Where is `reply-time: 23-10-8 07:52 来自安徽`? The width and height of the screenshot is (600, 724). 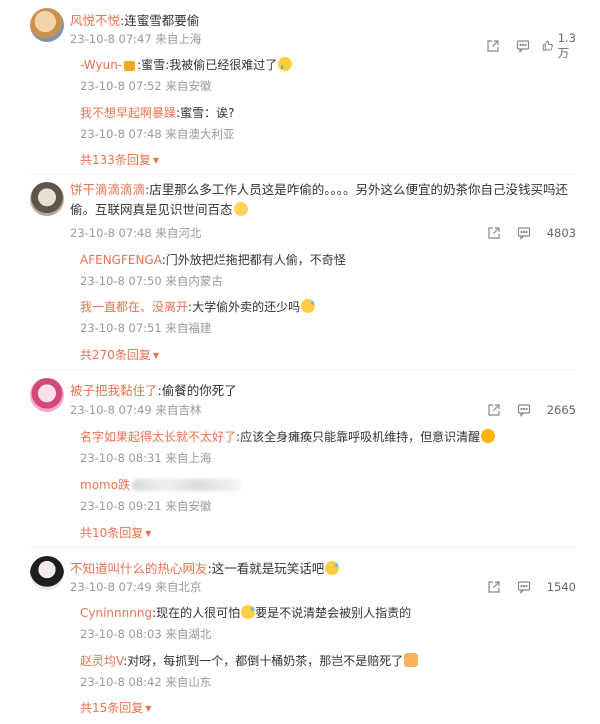
reply-time: 23-10-8 07:52 来自安徽 is located at coordinates (146, 86).